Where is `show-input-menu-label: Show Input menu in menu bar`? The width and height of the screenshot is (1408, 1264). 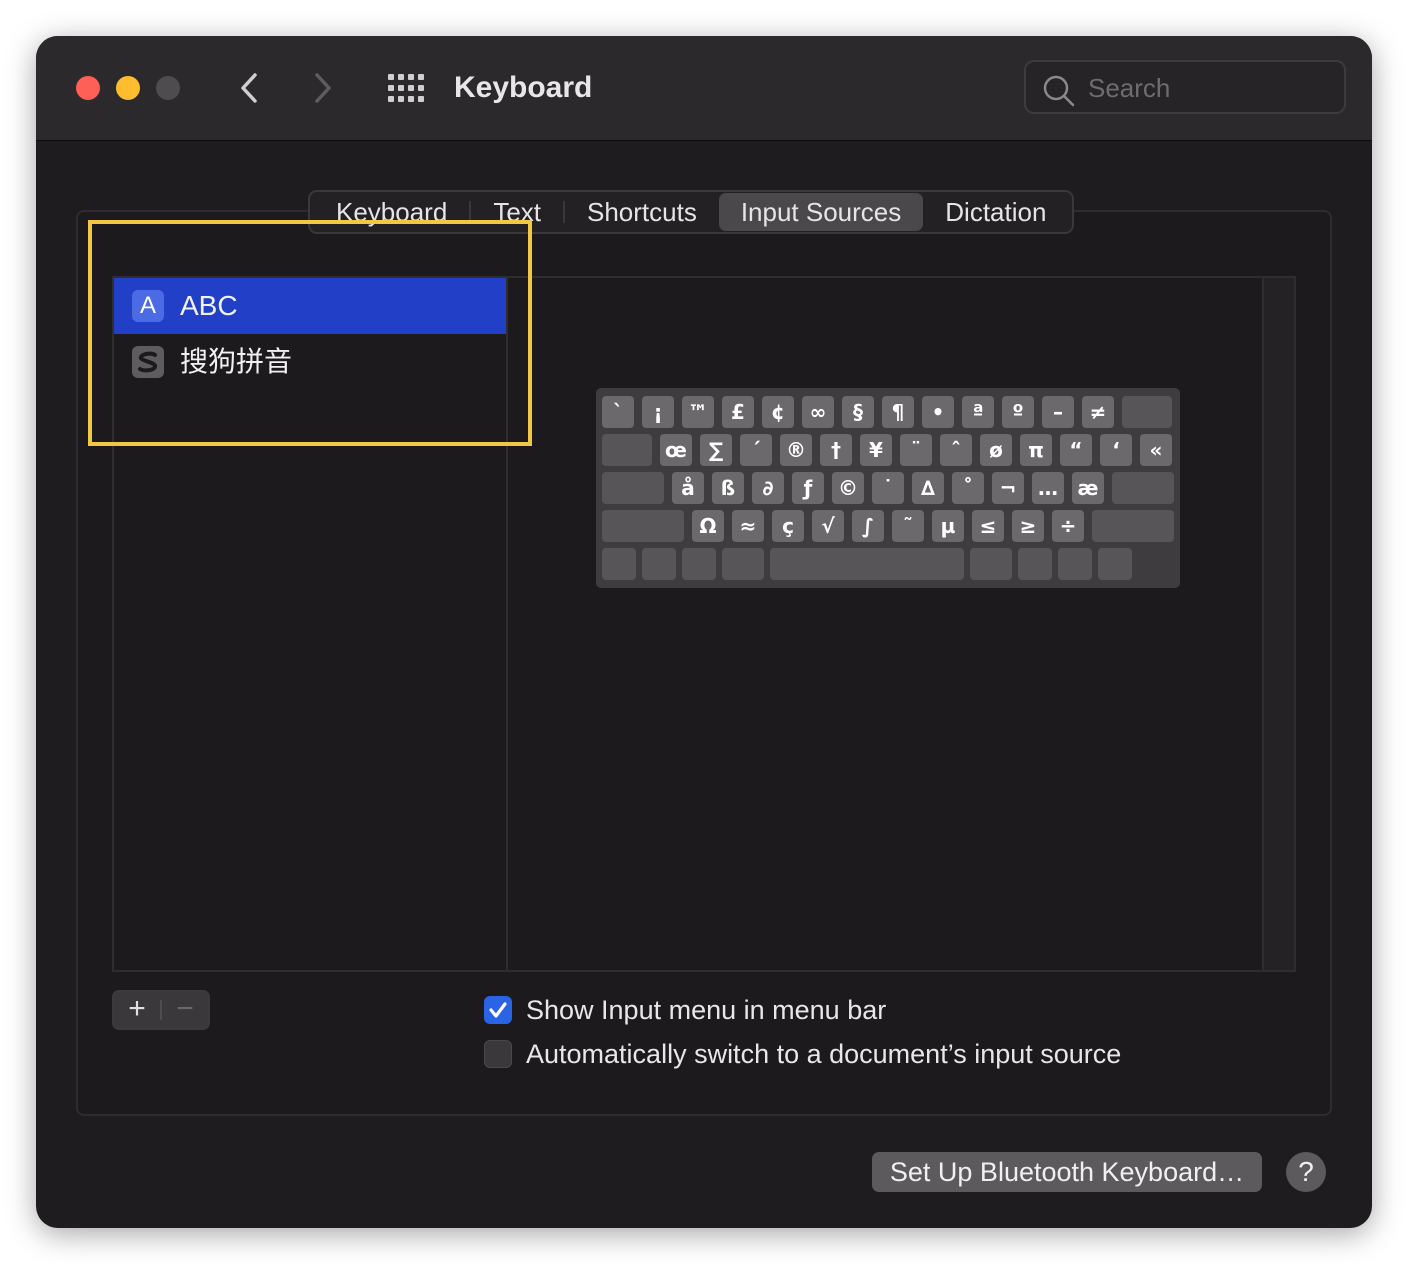
show-input-menu-label: Show Input menu in menu bar is located at coordinates (706, 1010).